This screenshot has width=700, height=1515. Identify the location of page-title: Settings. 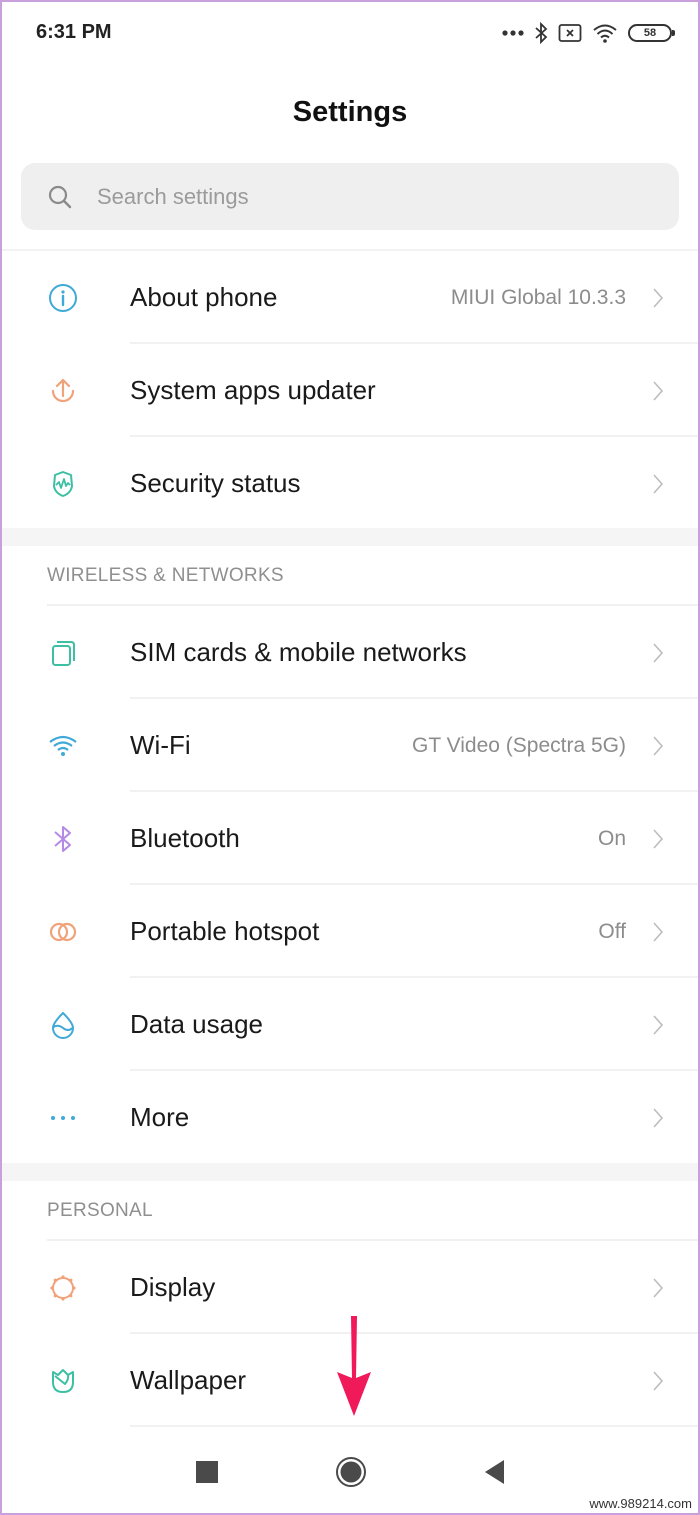
(350, 112).